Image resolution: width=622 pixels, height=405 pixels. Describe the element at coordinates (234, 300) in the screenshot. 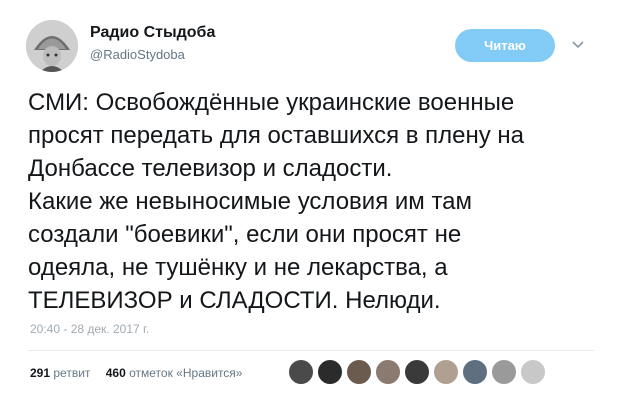

I see `tweet-text-line: ТЕЛЕВИЗОР и СЛАДОСТИ. Нелюди.` at that location.